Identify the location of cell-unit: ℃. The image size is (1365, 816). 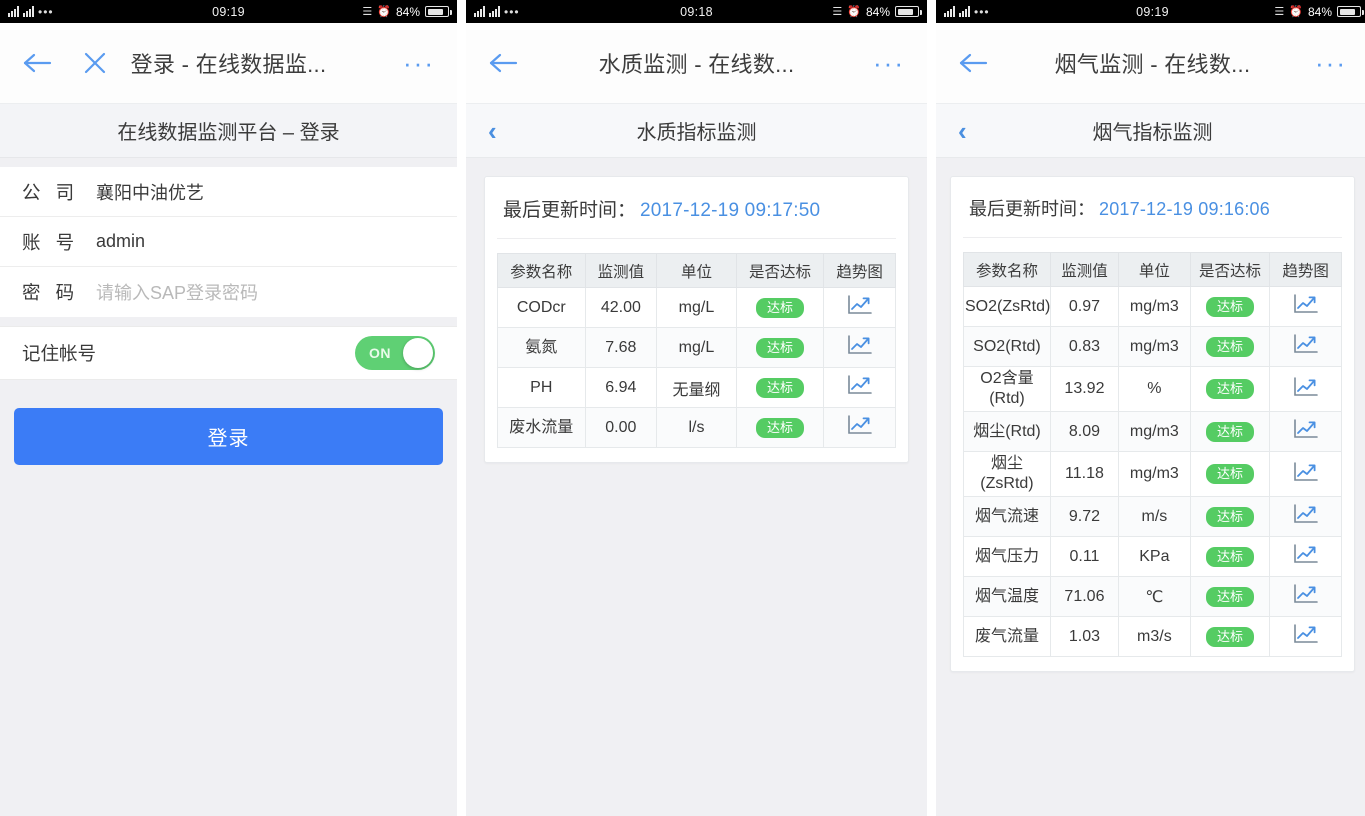
(1154, 596).